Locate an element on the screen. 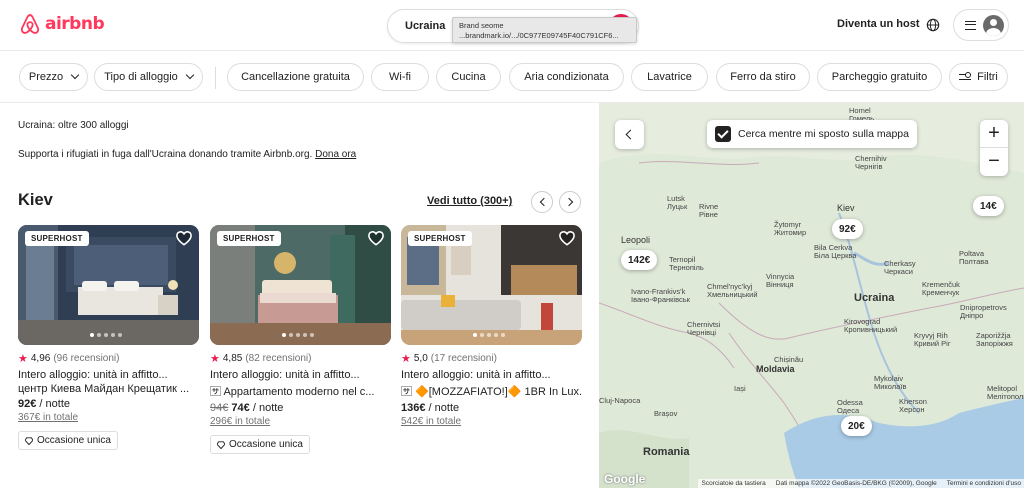 This screenshot has width=1024, height=488. listing-rating: ★ 4,96 (96 recensioni) is located at coordinates (108, 358).